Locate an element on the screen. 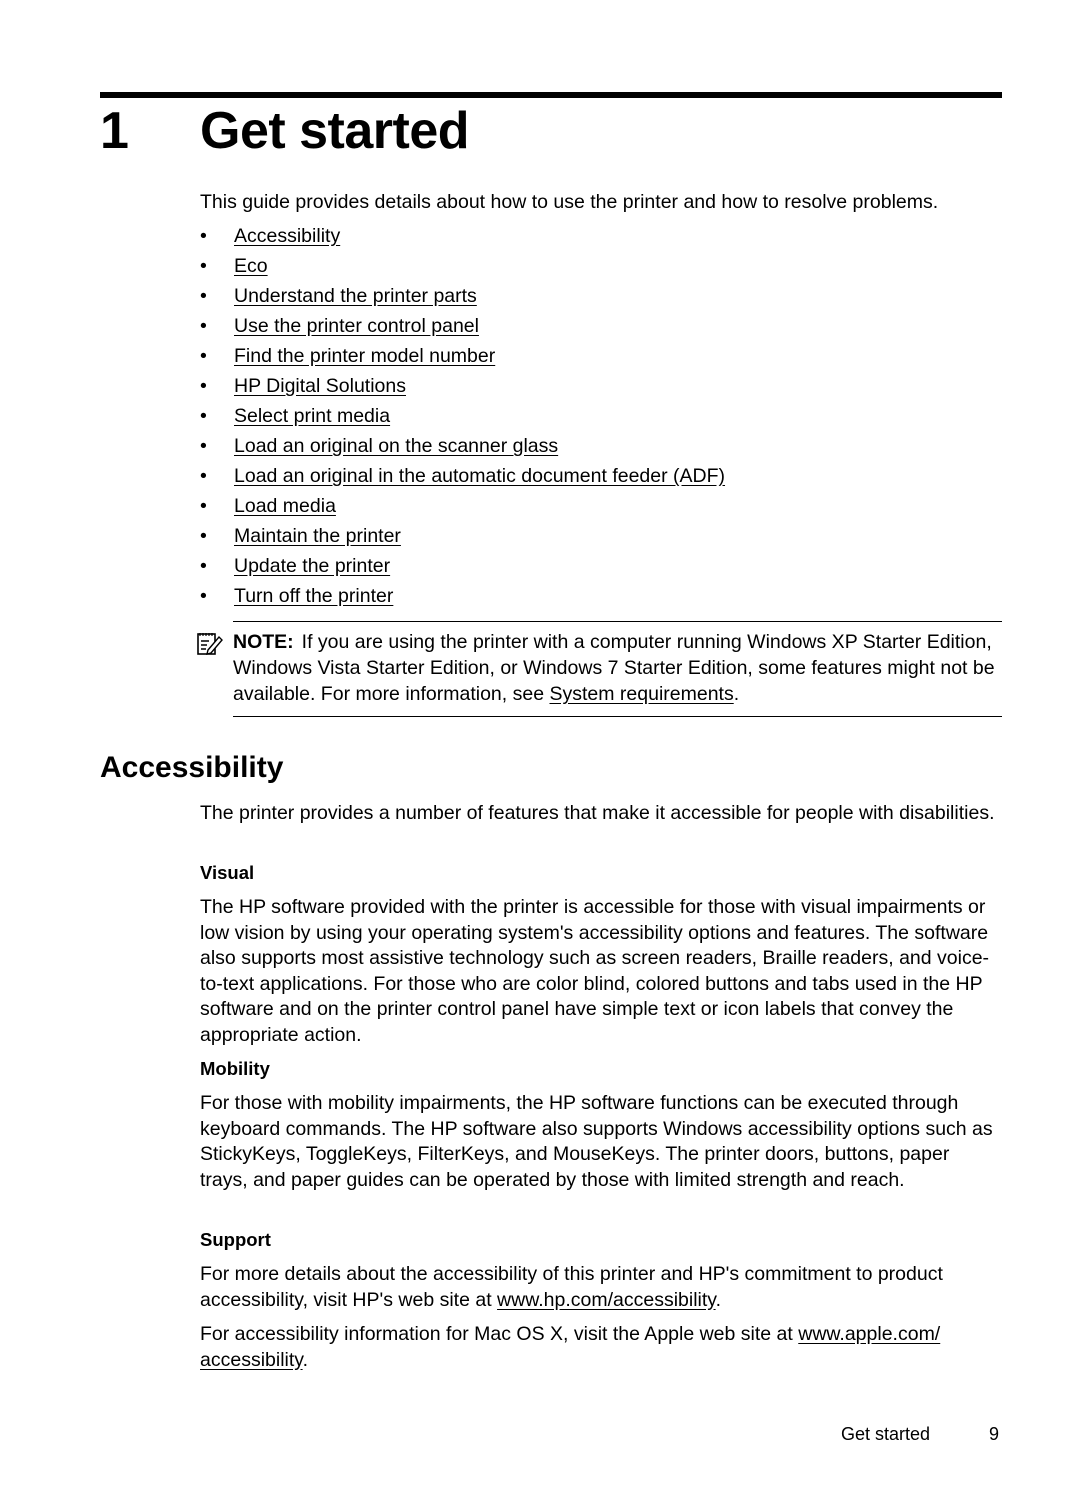  support-apple-text-end: . is located at coordinates (305, 1359).